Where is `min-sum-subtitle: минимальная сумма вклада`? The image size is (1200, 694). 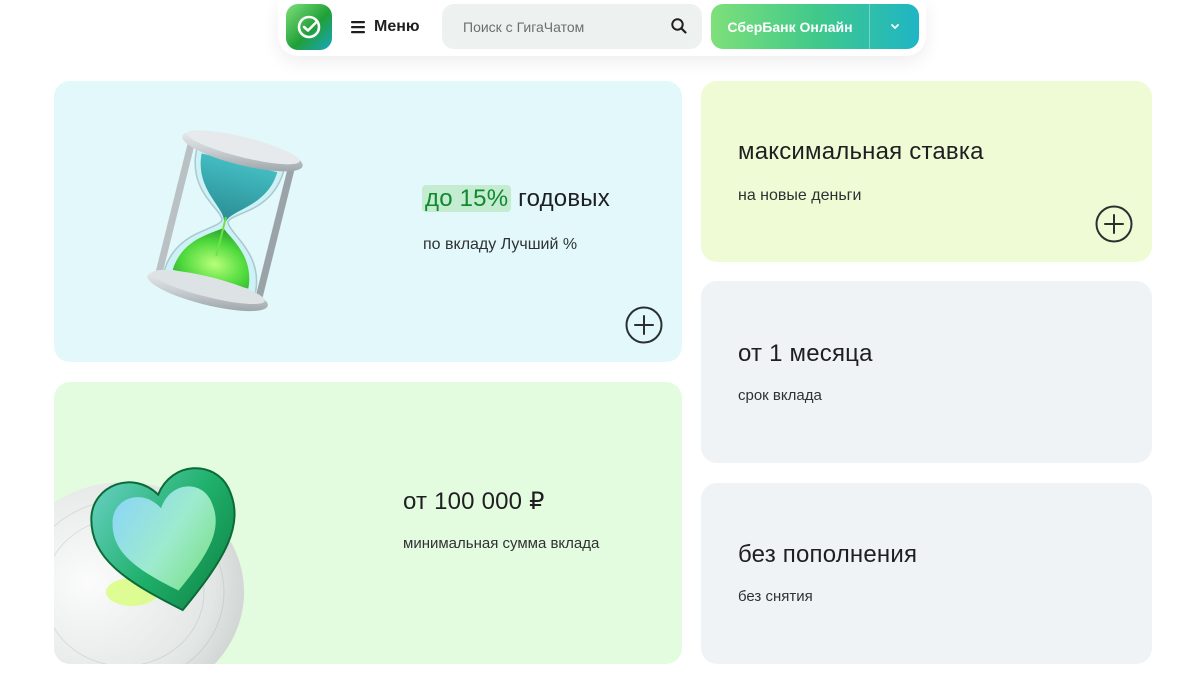 min-sum-subtitle: минимальная сумма вклада is located at coordinates (501, 543).